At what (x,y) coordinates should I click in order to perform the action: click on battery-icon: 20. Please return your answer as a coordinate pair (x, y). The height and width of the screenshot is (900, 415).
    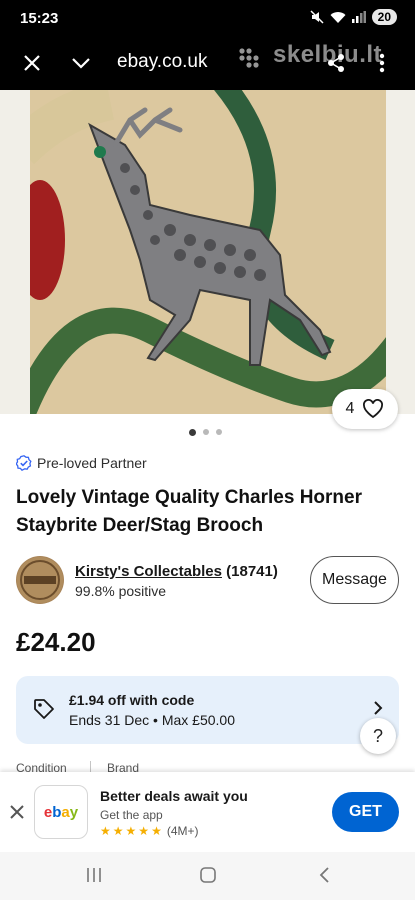
    Looking at the image, I should click on (384, 17).